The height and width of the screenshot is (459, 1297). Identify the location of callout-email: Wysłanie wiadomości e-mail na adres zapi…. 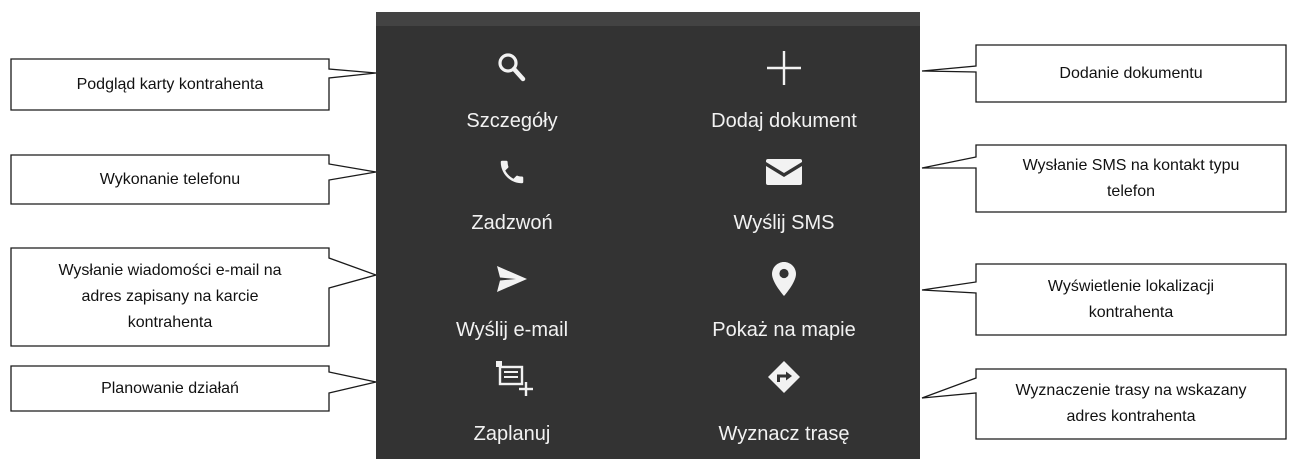
(170, 297).